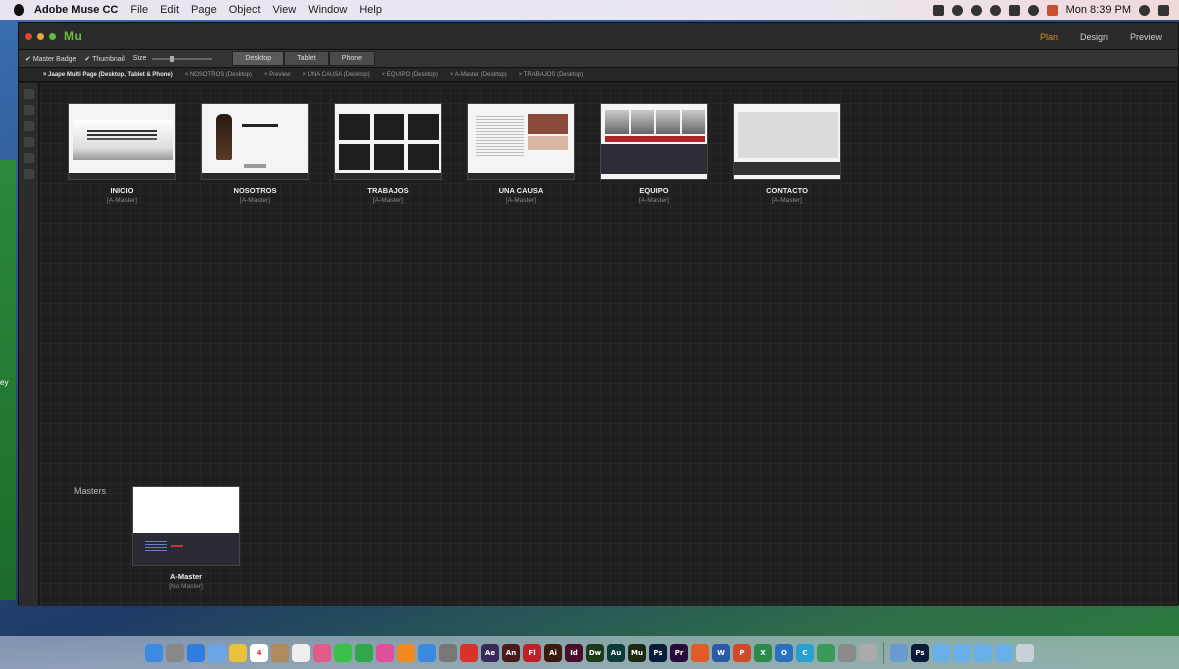  What do you see at coordinates (29, 94) in the screenshot?
I see `selection-tool-icon` at bounding box center [29, 94].